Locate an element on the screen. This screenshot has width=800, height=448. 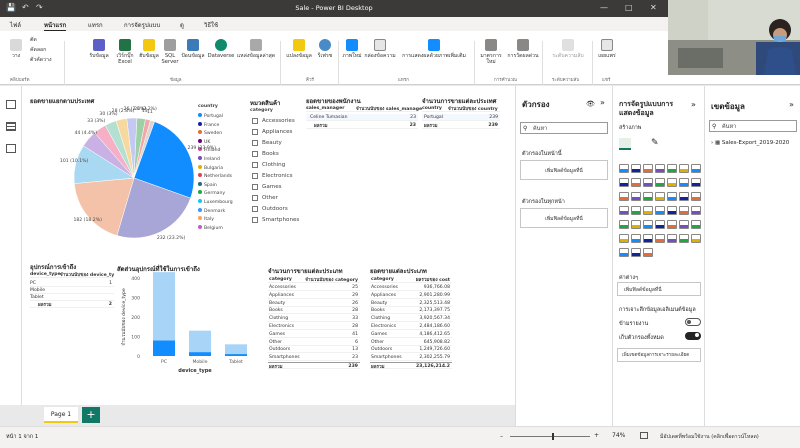
maximize-icon: □ is located at coordinates (629, 7).